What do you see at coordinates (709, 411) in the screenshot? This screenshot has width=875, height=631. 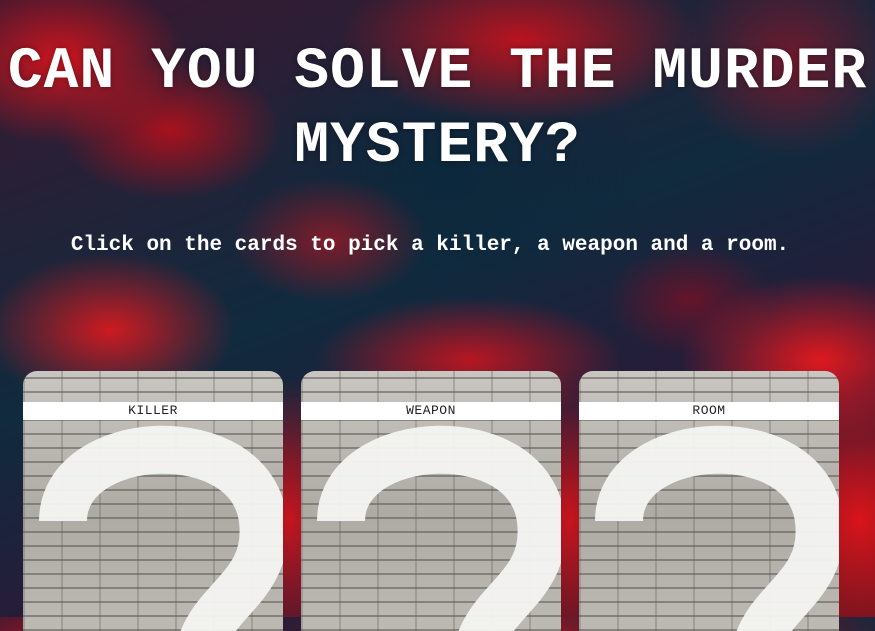 I see `card-label-room: ROOM` at bounding box center [709, 411].